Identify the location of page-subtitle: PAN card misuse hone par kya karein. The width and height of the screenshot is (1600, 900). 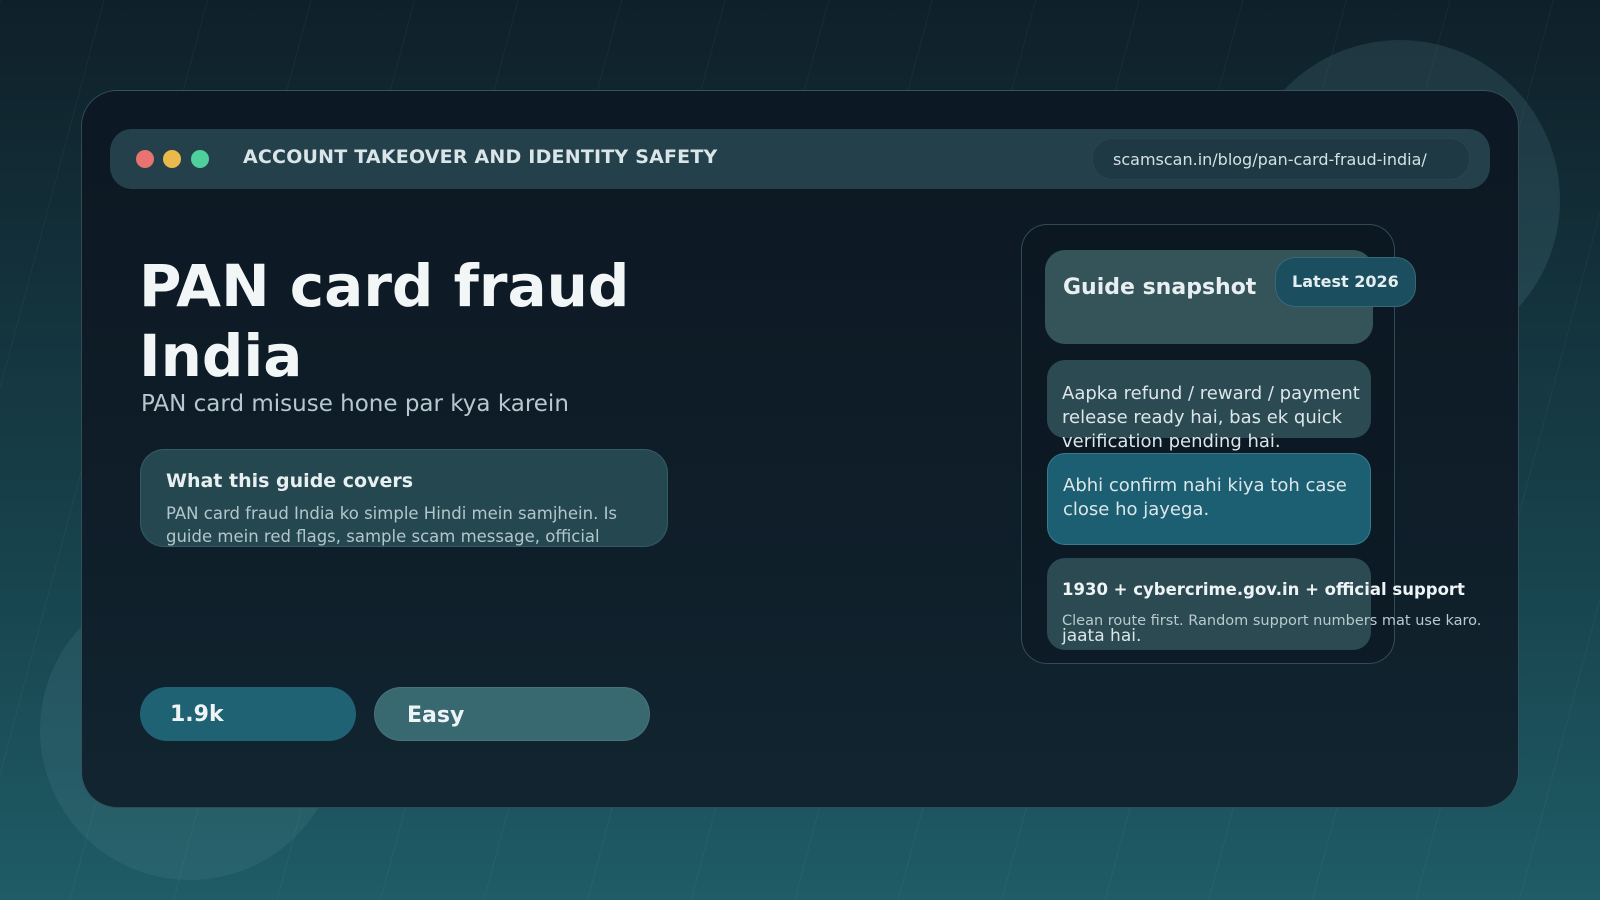
(355, 404).